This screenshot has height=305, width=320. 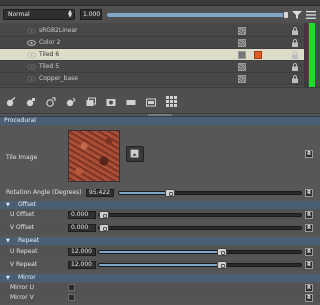 What do you see at coordinates (200, 228) in the screenshot?
I see `v-offset-slider` at bounding box center [200, 228].